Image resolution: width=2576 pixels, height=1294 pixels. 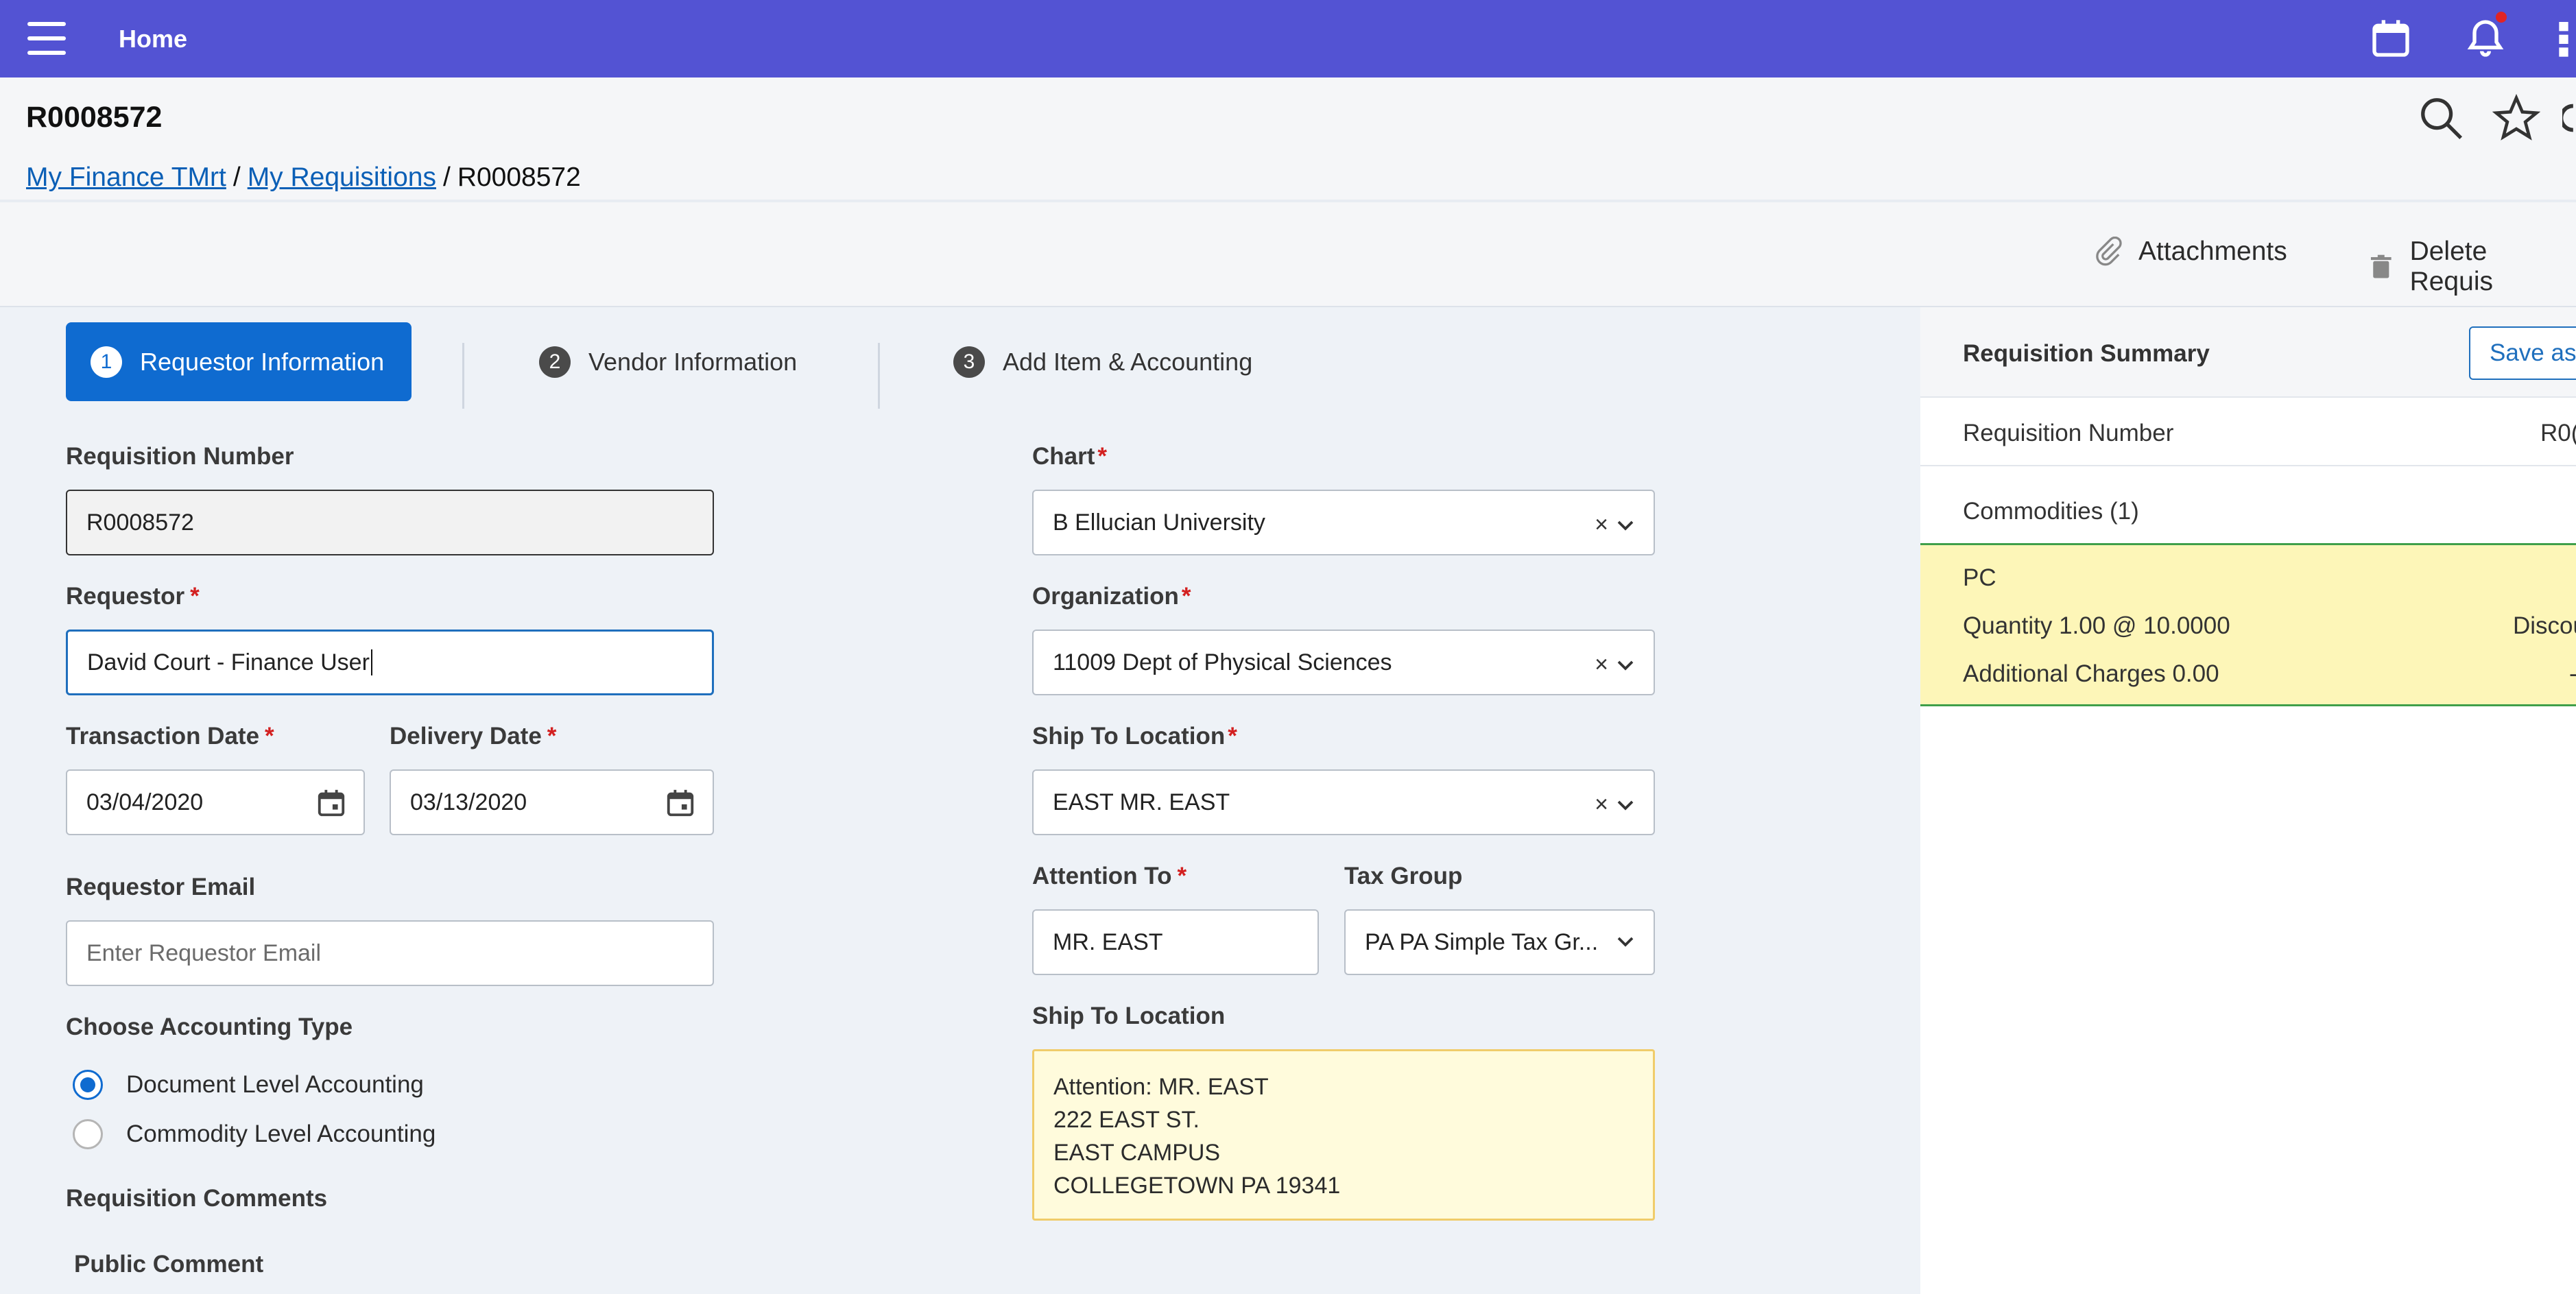 What do you see at coordinates (2544, 625) in the screenshot?
I see `commodity-discount: Discou` at bounding box center [2544, 625].